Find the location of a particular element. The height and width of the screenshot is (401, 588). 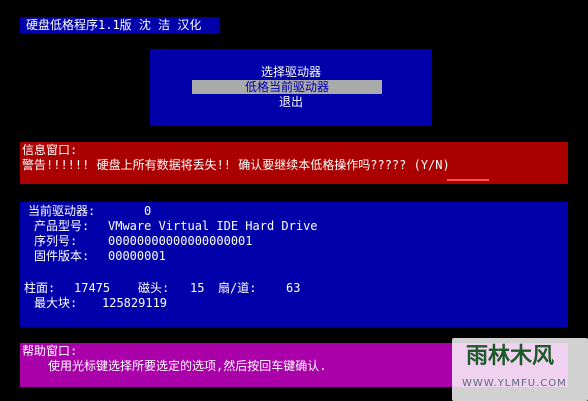

main-menu: 选择驱动器 低格当前驱动器 退出 is located at coordinates (291, 87).